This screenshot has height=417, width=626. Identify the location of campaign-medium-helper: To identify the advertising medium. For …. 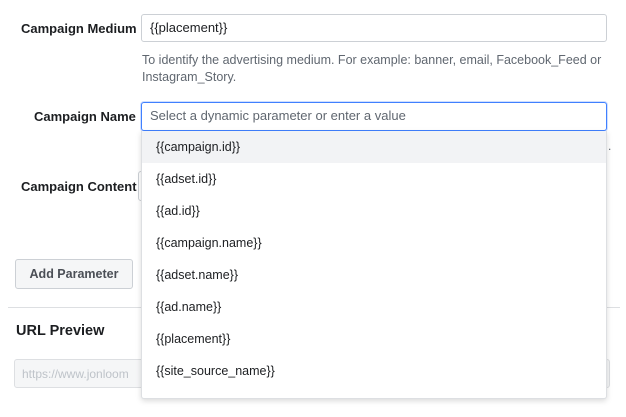
(372, 68).